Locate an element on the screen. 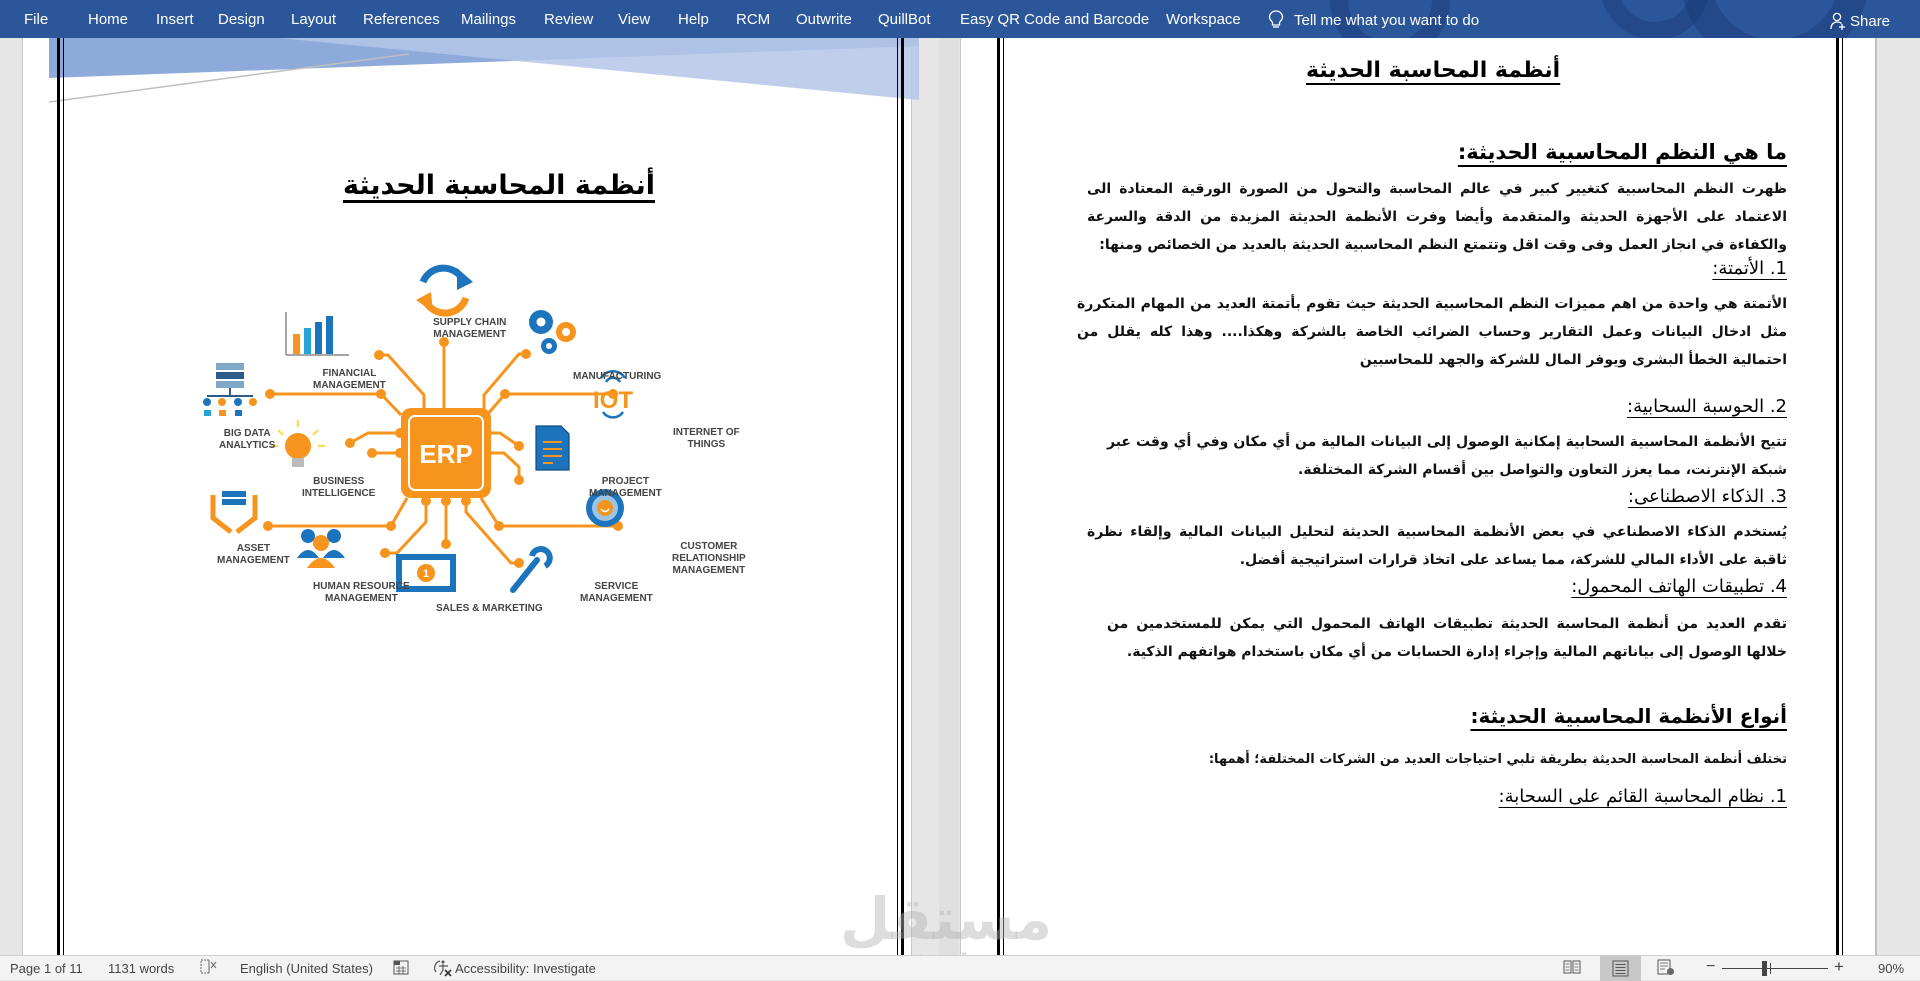 This screenshot has height=981, width=1920. feature-heading-mobile: 4. تطبيقات الهاتف المحمول: is located at coordinates (1679, 586).